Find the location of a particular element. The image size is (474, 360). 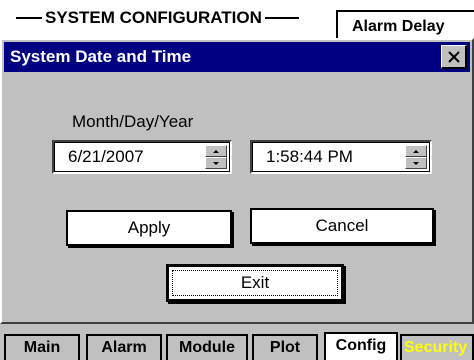

exit-button: Exit is located at coordinates (255, 283).